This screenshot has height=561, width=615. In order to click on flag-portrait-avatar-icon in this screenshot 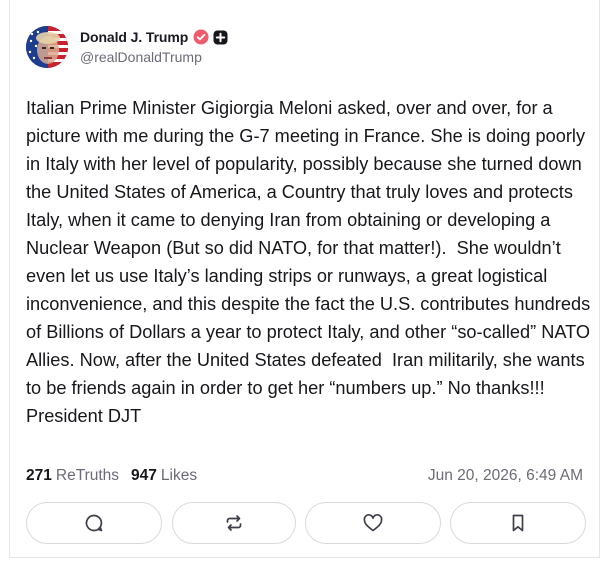, I will do `click(47, 47)`.